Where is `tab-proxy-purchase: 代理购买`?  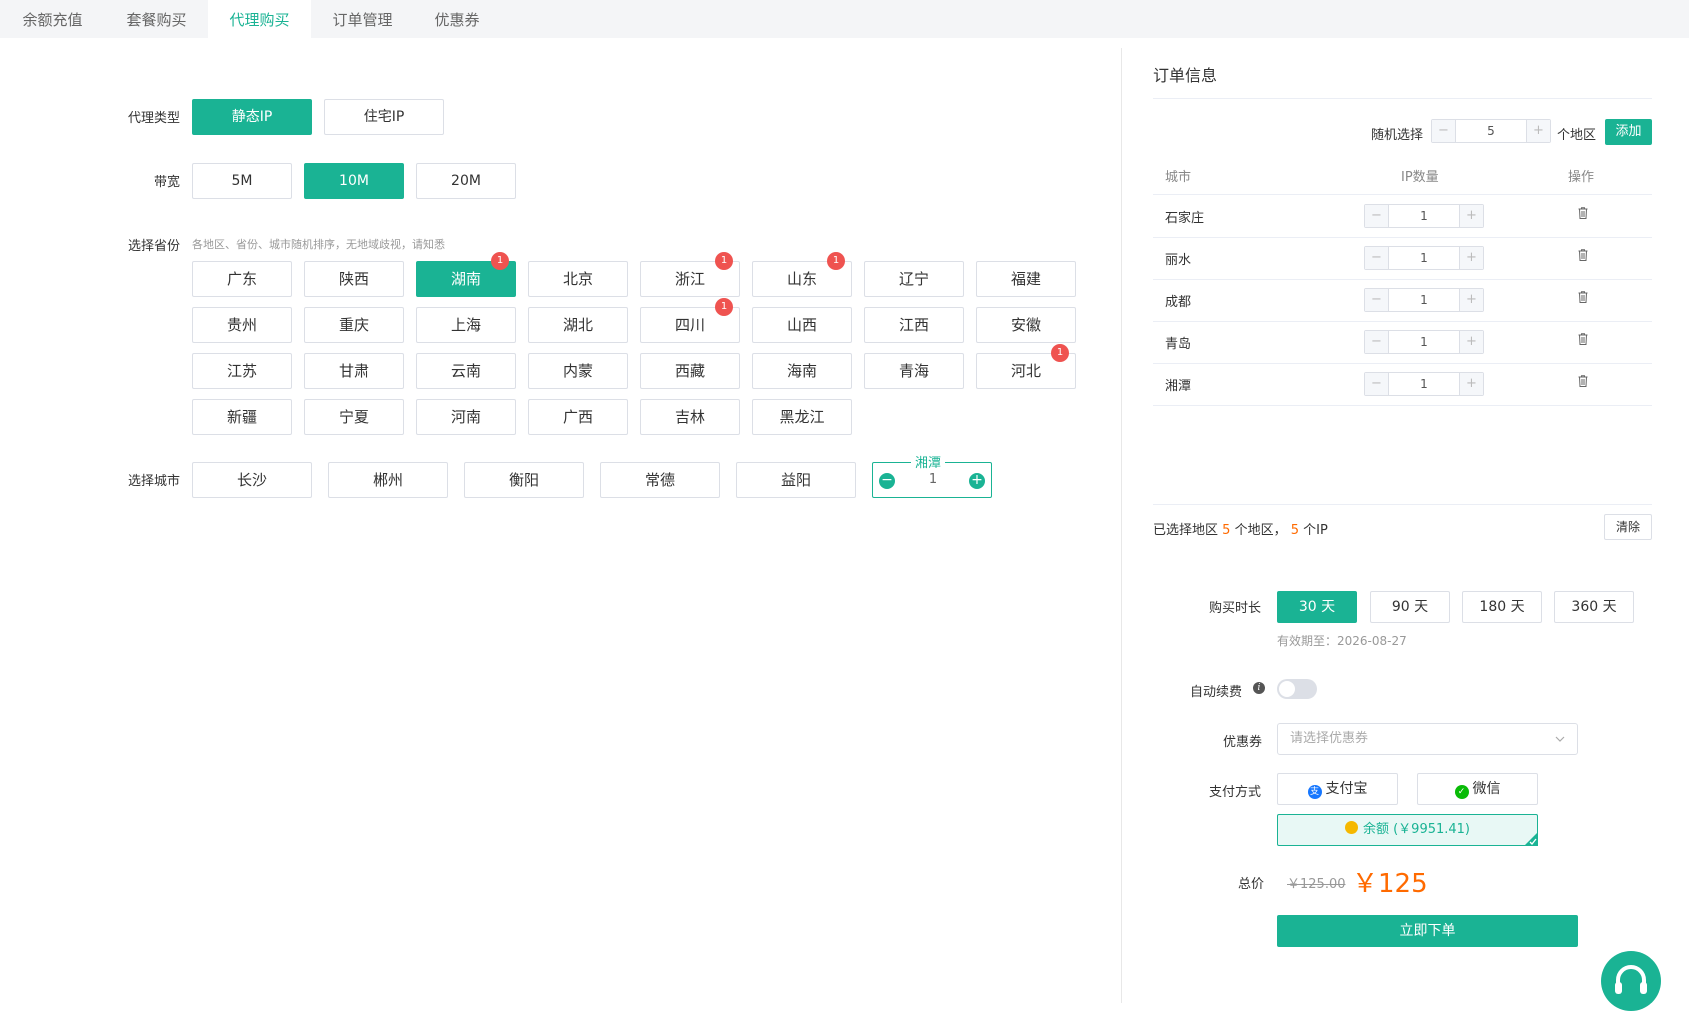
tab-proxy-purchase: 代理购买 is located at coordinates (259, 19).